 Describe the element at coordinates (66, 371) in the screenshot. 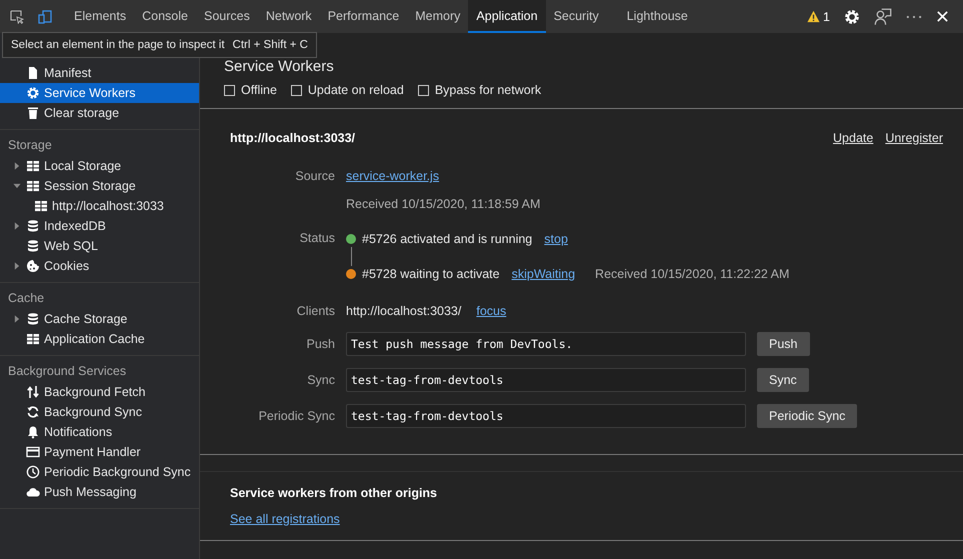

I see `section-header: Background Services` at that location.